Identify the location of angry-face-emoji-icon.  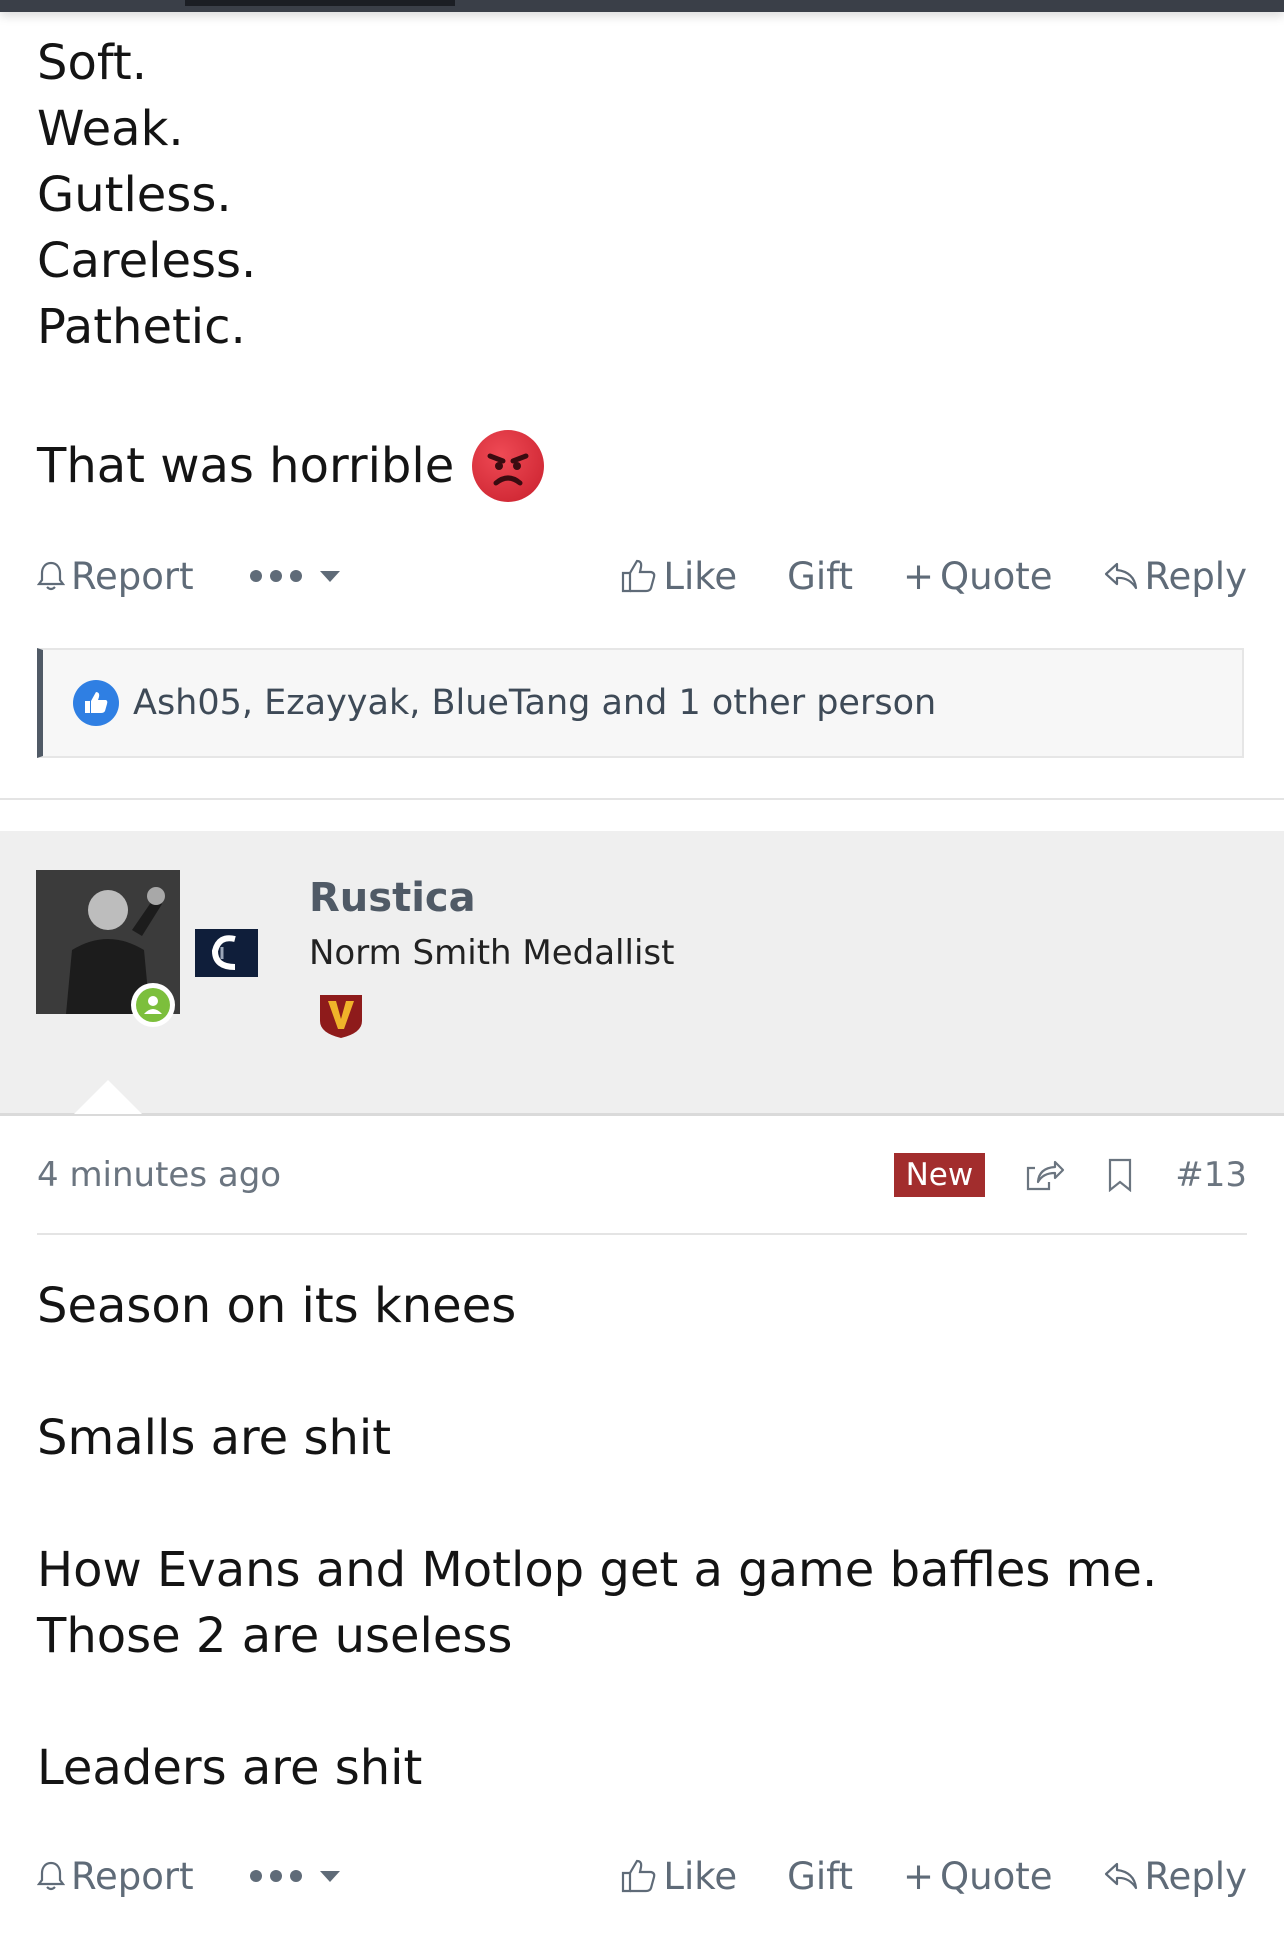
(508, 466).